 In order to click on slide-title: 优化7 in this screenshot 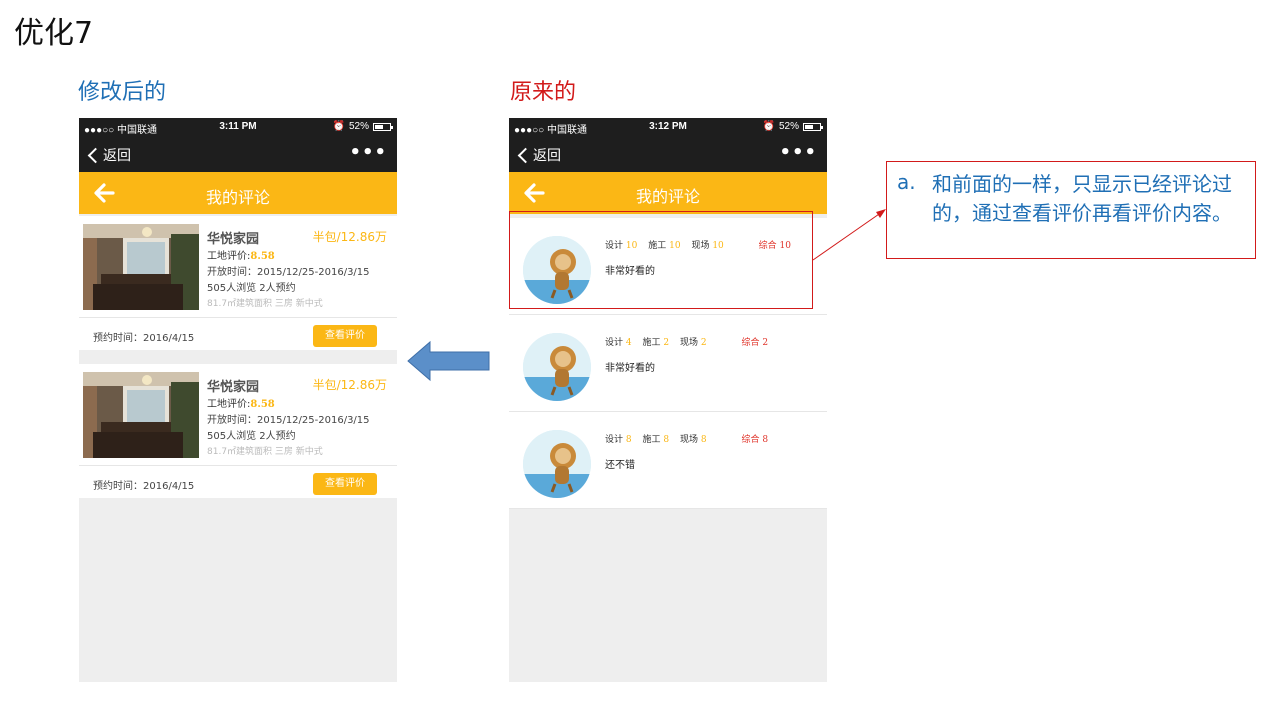, I will do `click(54, 33)`.